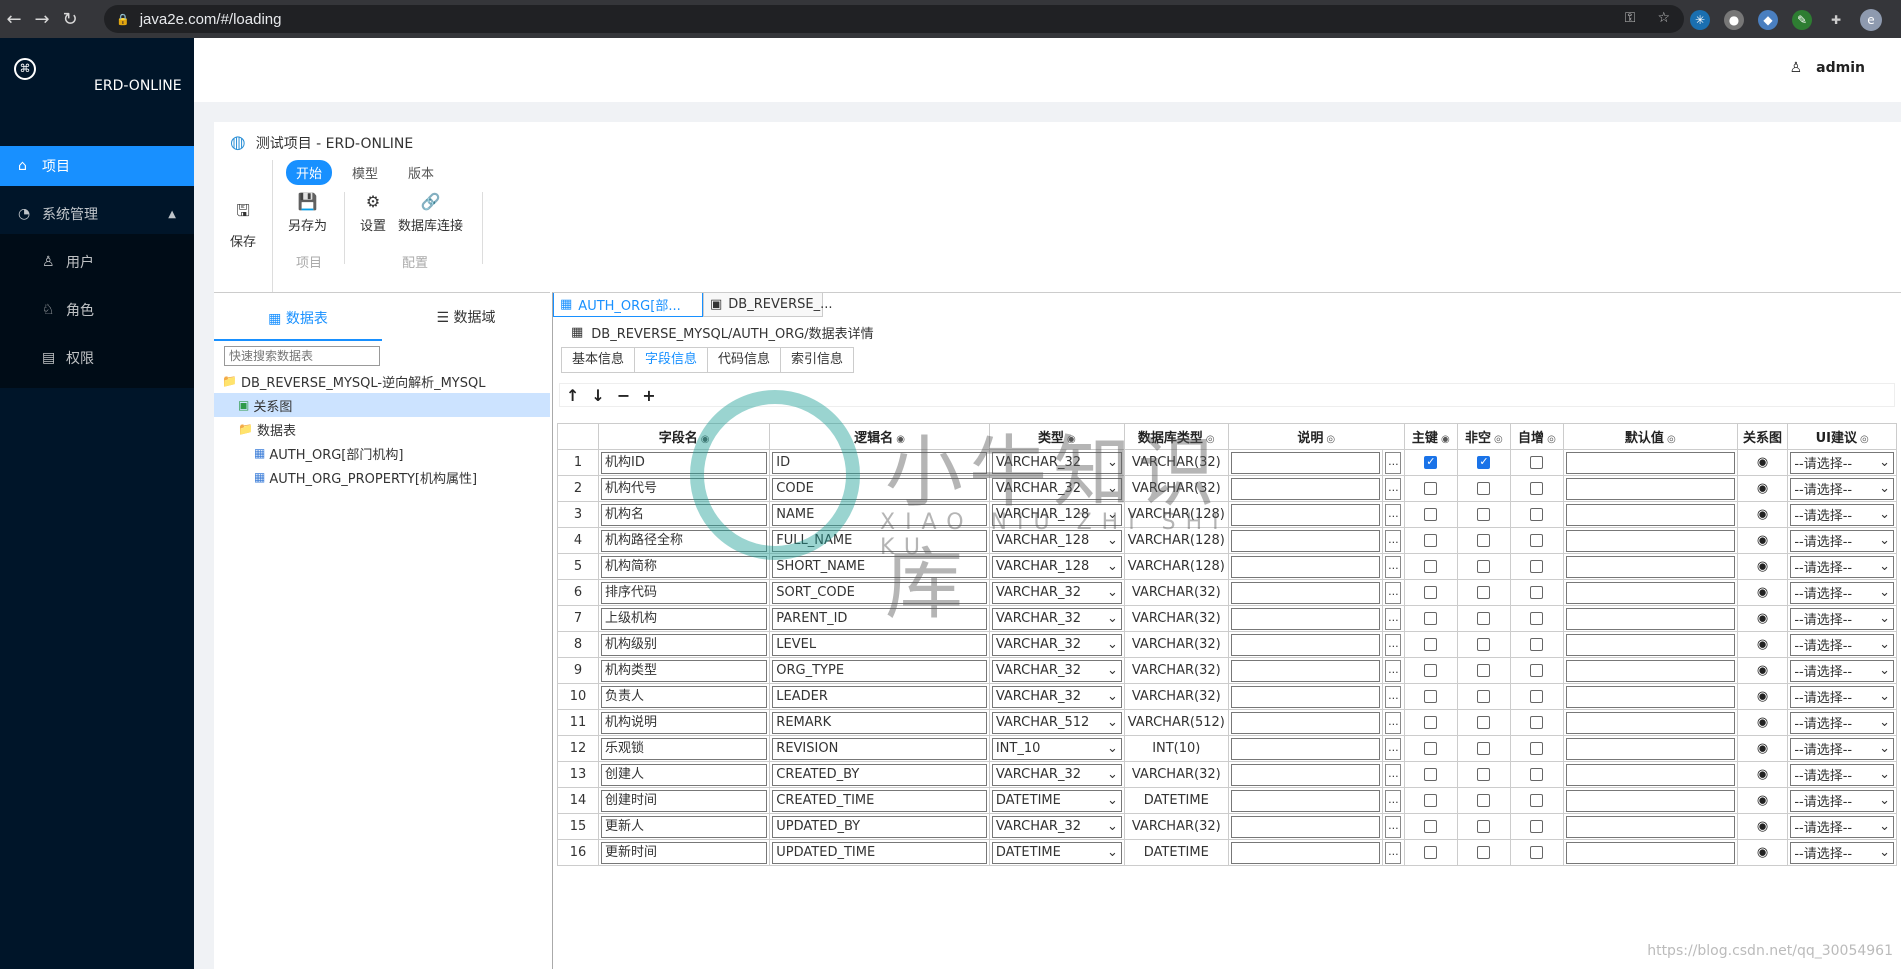  Describe the element at coordinates (365, 172) in the screenshot. I see `tab-model: 模型` at that location.